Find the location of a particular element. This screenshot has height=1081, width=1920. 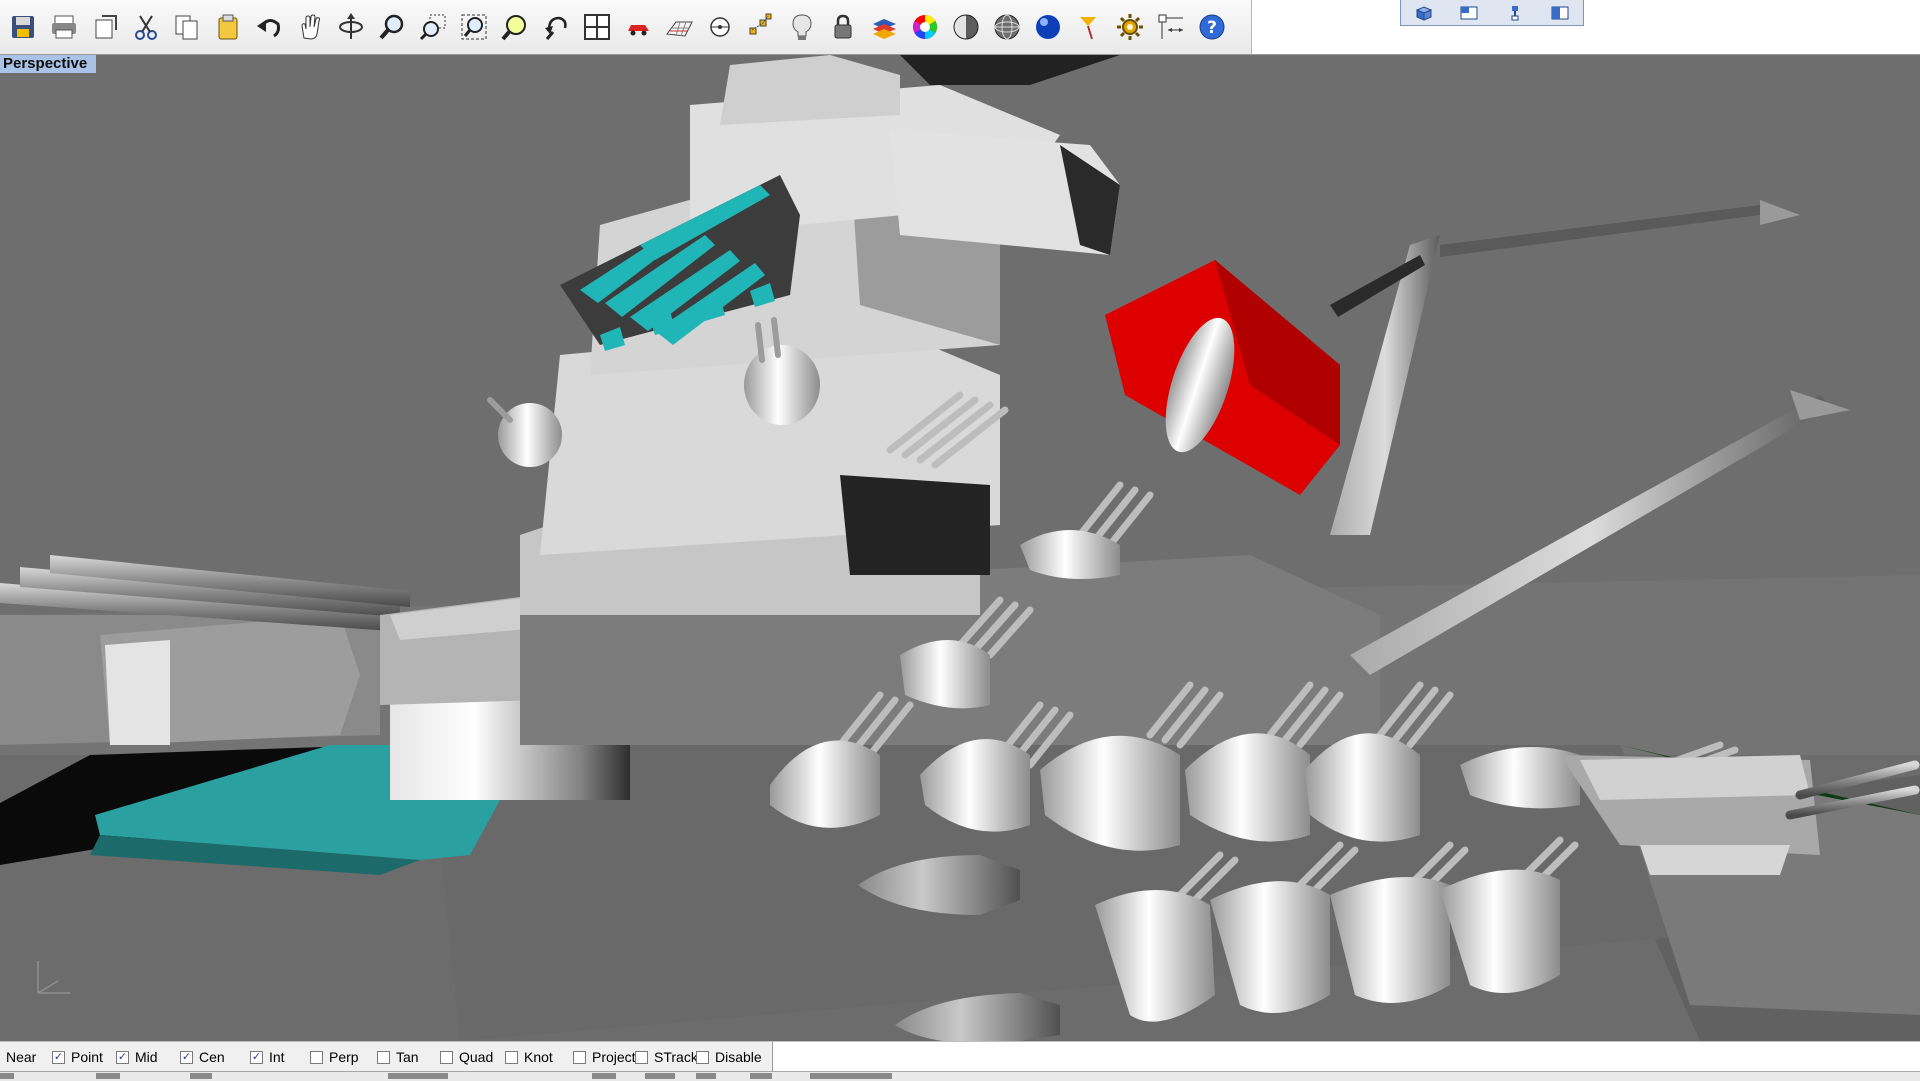

viewport-layout-icon is located at coordinates (1469, 12).